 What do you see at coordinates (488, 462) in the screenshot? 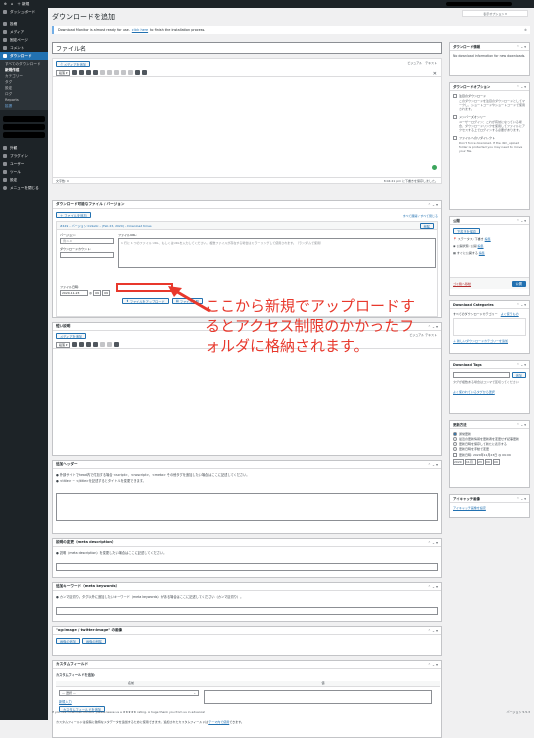
I see `update-hour: 09` at bounding box center [488, 462].